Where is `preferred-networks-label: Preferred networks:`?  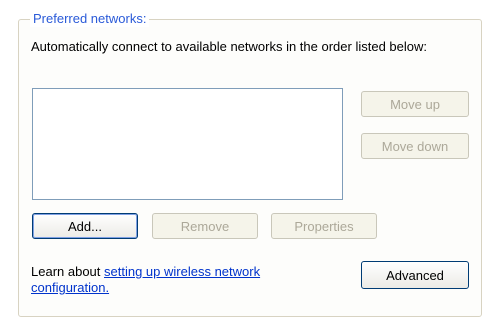 preferred-networks-label: Preferred networks: is located at coordinates (90, 19).